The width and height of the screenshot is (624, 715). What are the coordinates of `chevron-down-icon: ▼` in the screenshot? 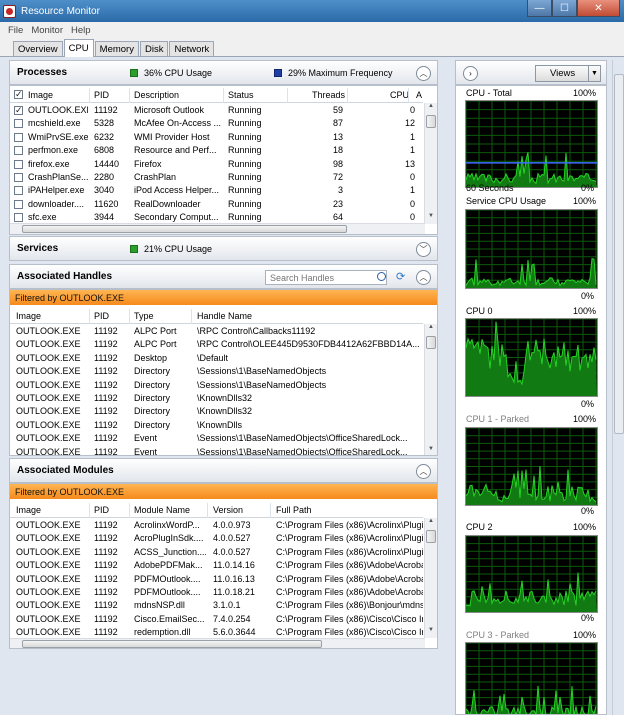 It's located at (594, 73).